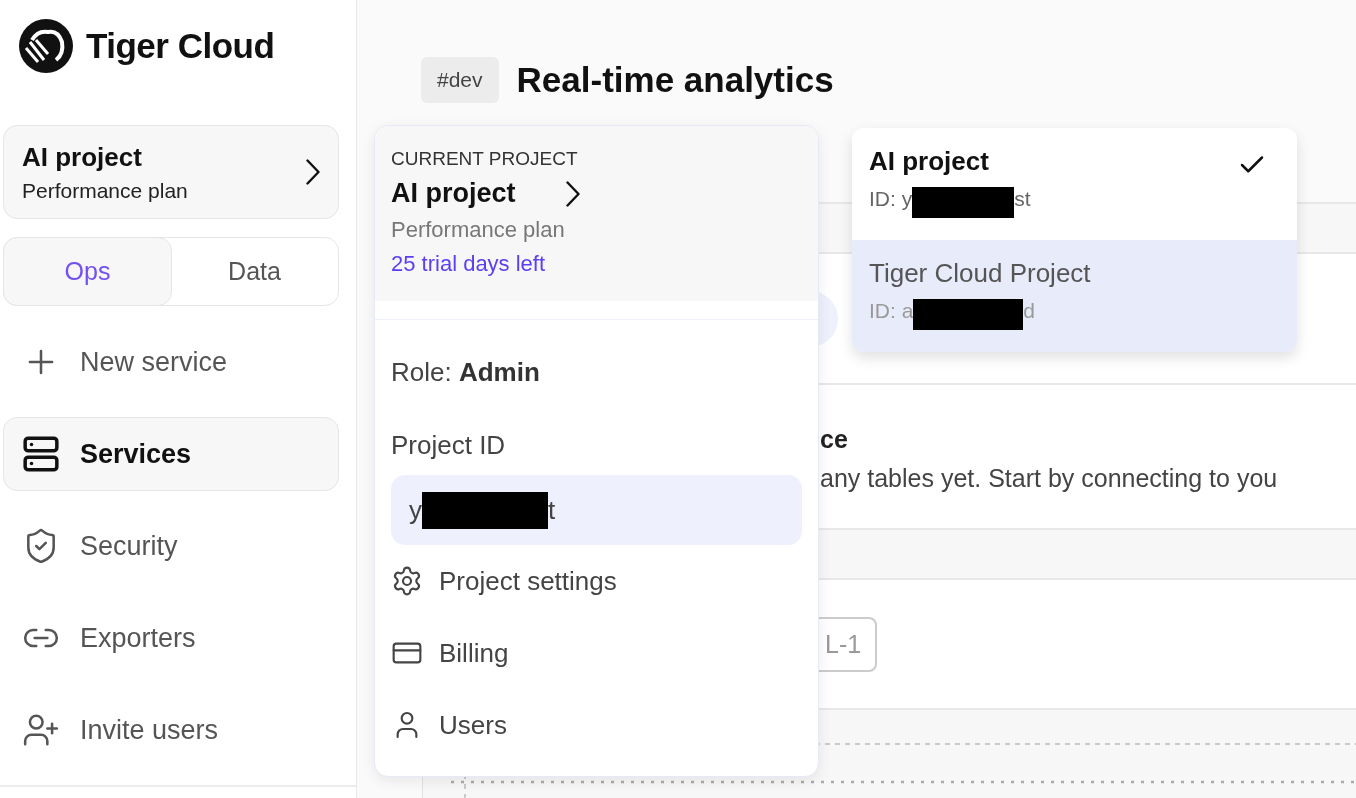 This screenshot has width=1356, height=798. What do you see at coordinates (180, 46) in the screenshot?
I see `brand-name: Tiger Cloud` at bounding box center [180, 46].